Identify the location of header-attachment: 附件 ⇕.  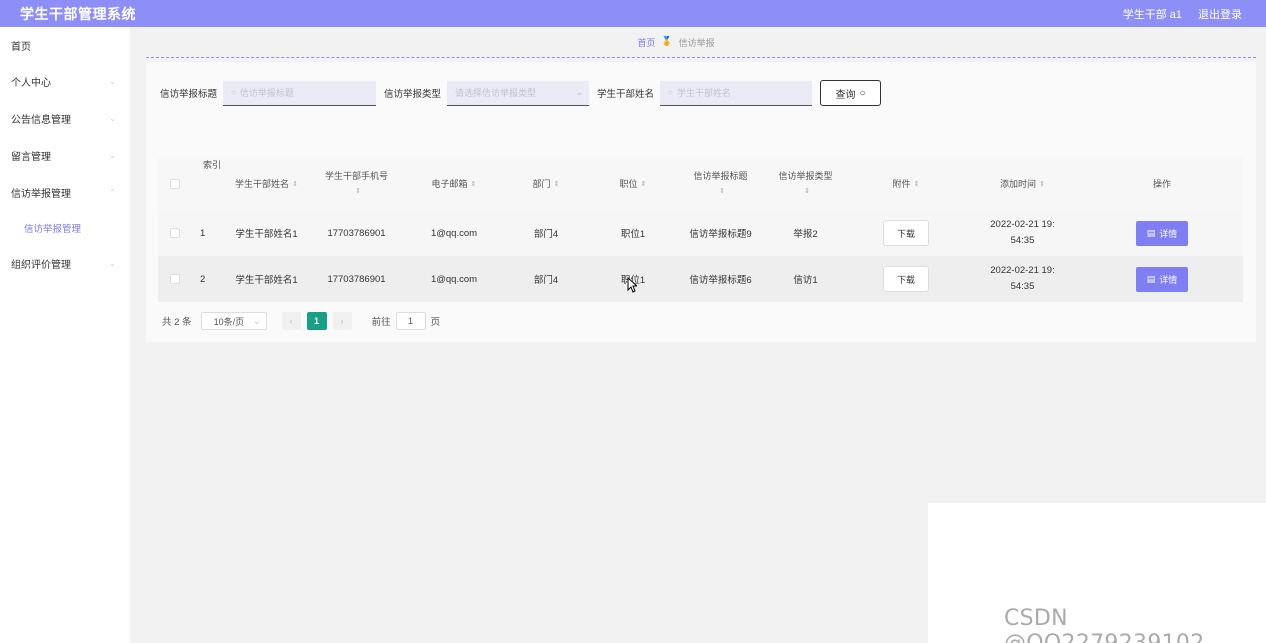
(906, 184).